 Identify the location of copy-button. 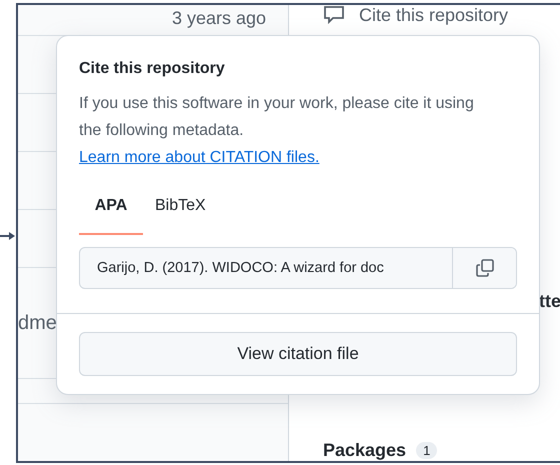
(484, 268).